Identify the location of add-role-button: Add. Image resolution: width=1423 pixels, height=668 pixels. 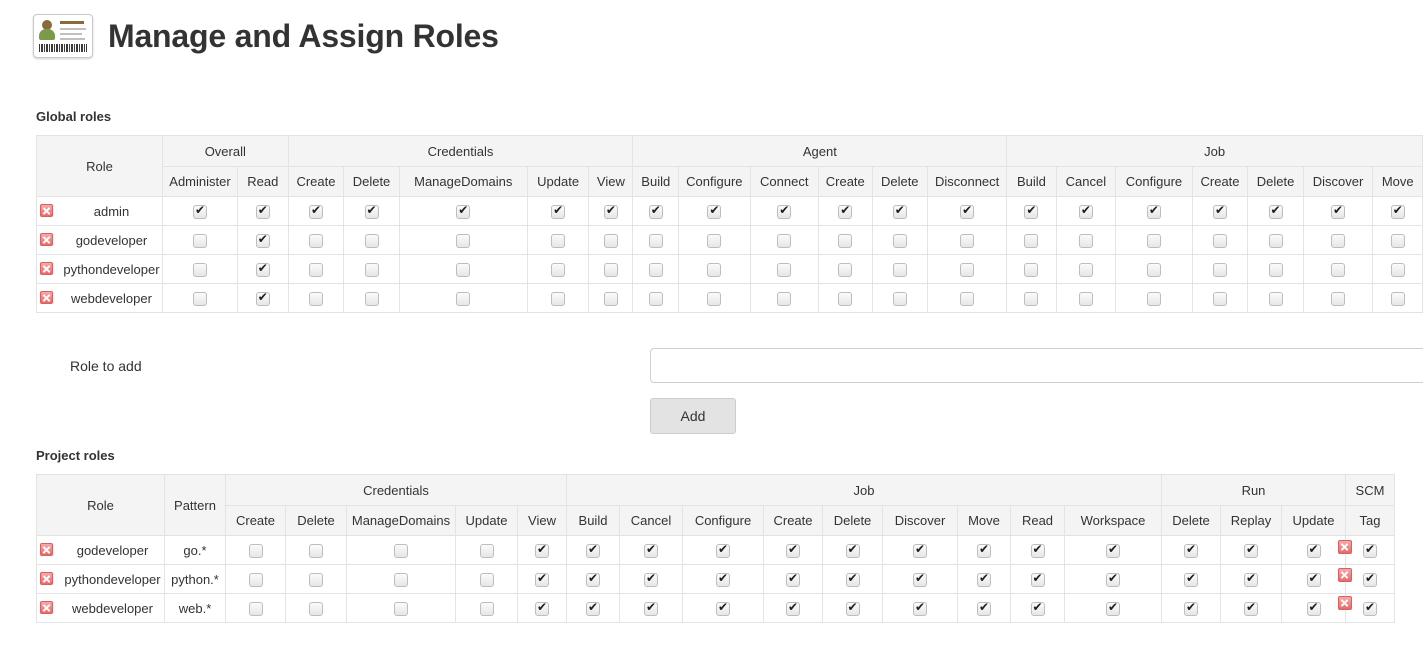
(693, 416).